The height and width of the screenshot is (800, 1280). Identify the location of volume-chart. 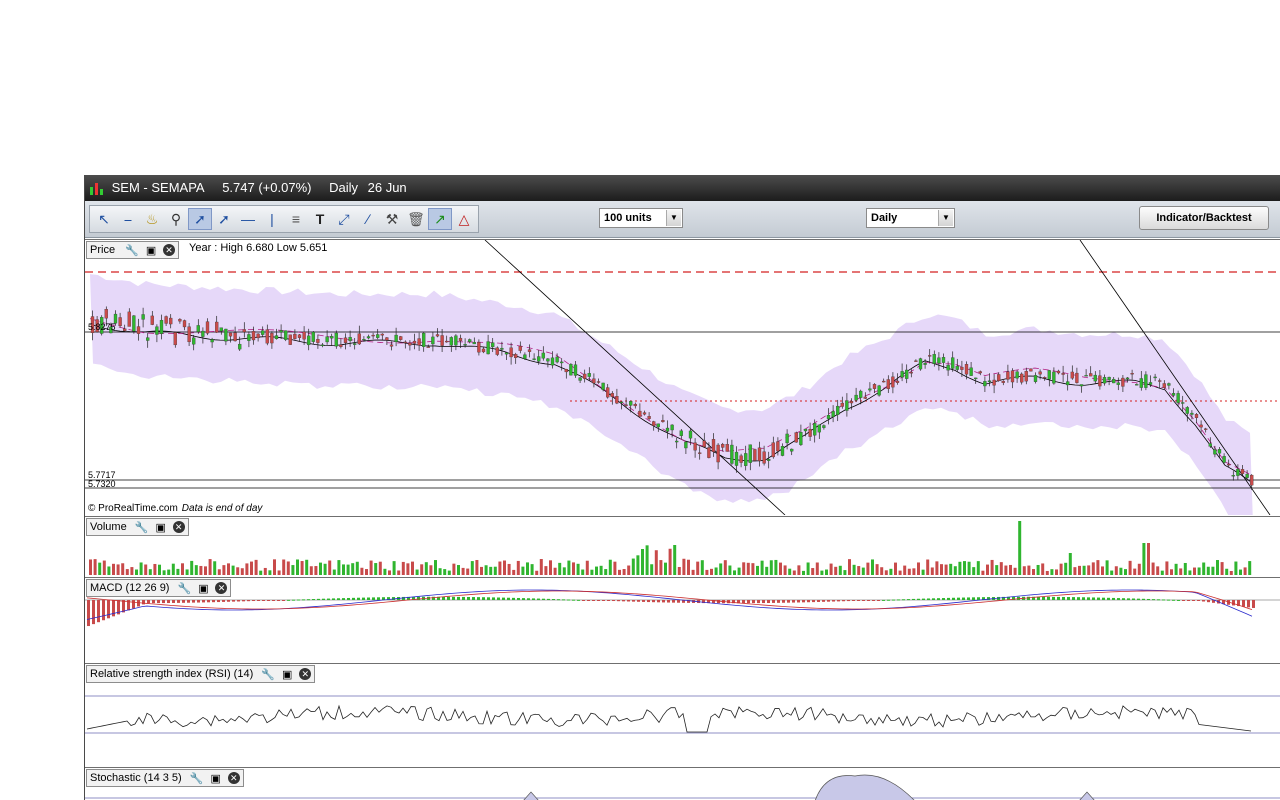
(682, 547).